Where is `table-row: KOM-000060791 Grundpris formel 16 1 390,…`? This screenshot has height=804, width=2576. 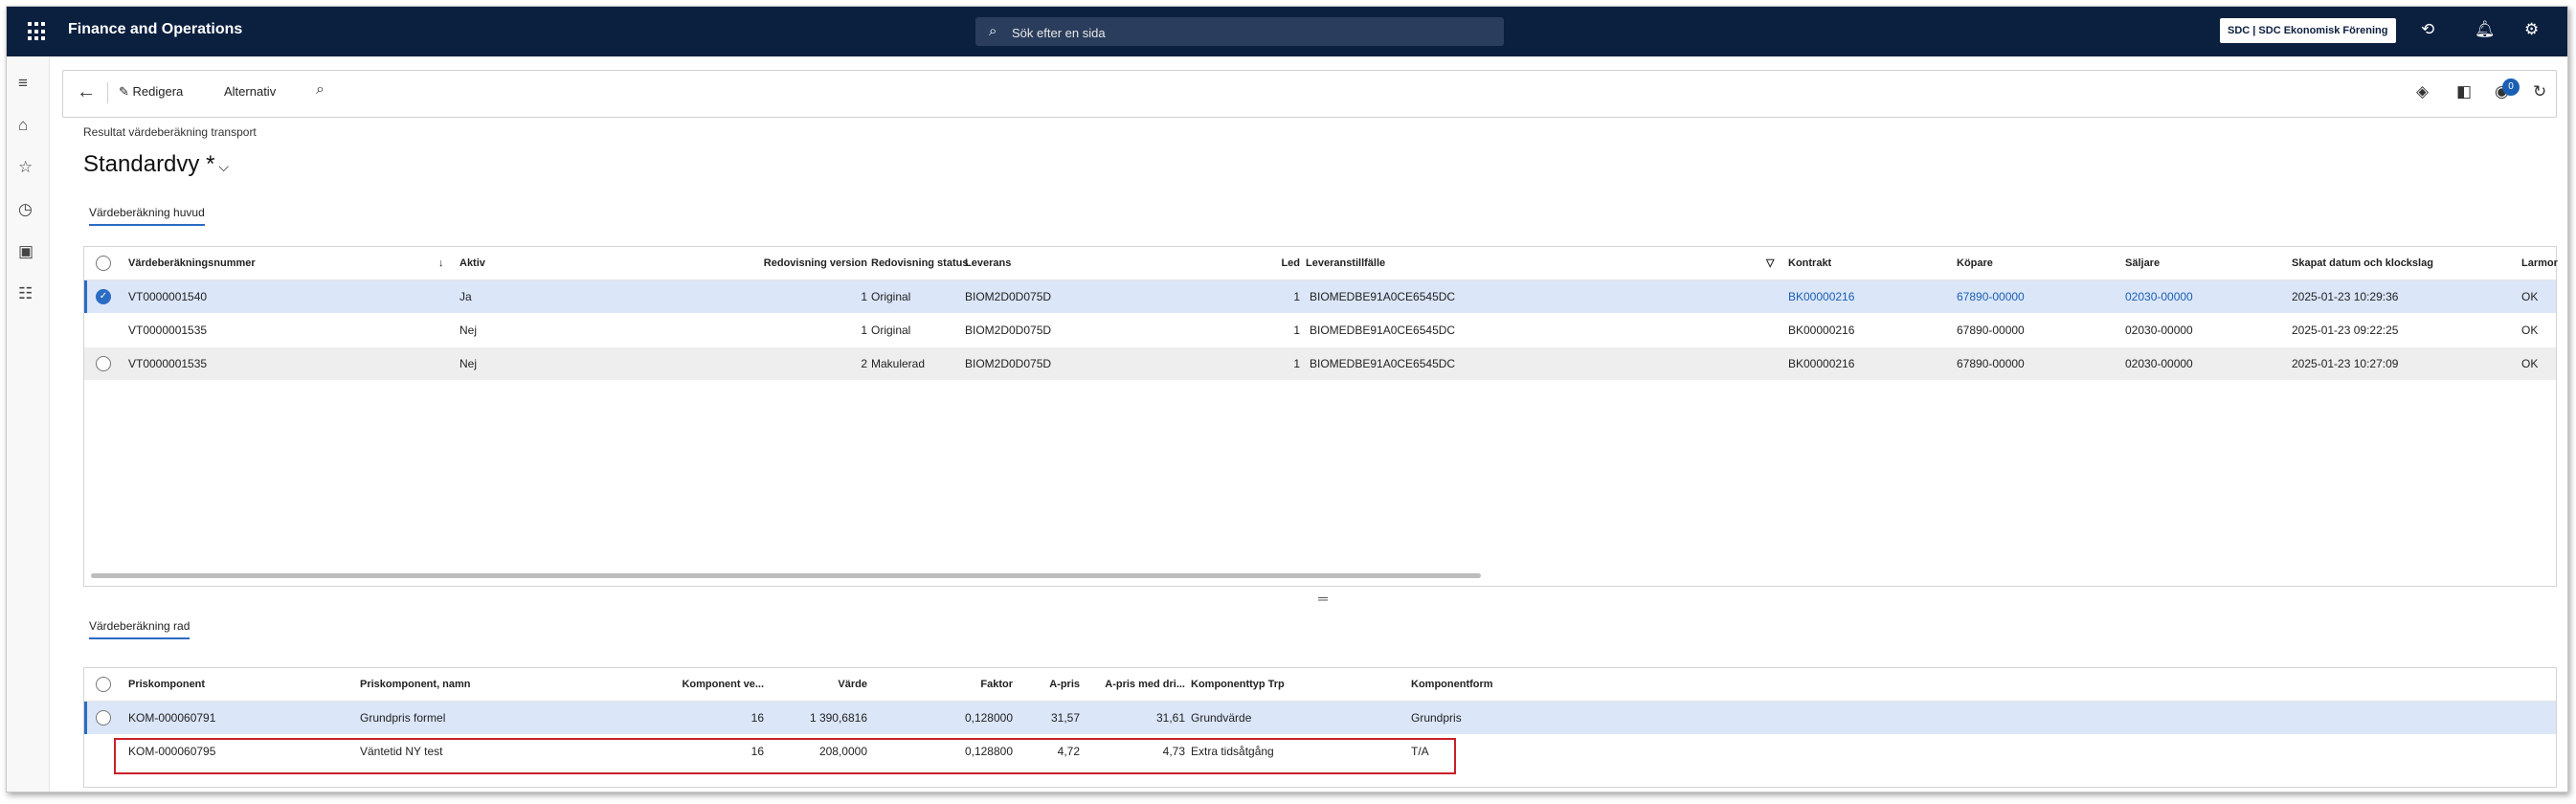
table-row: KOM-000060791 Grundpris formel 16 1 390,… is located at coordinates (1320, 718).